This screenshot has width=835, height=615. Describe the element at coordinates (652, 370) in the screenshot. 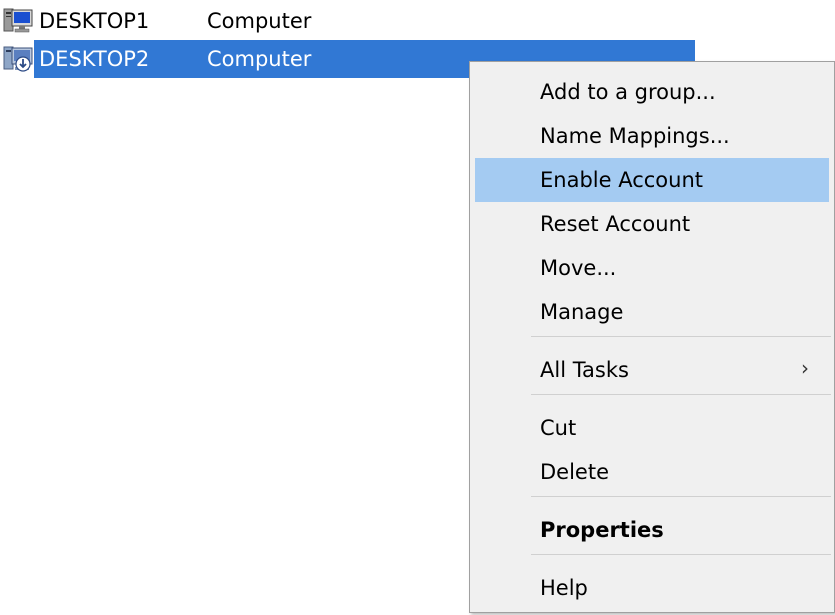

I see `menu-item-all-tasks: All Tasks ›` at that location.